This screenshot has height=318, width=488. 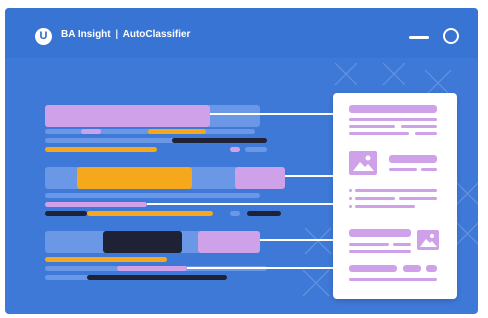 I want to click on doc-row2-orange, so click(x=134, y=178).